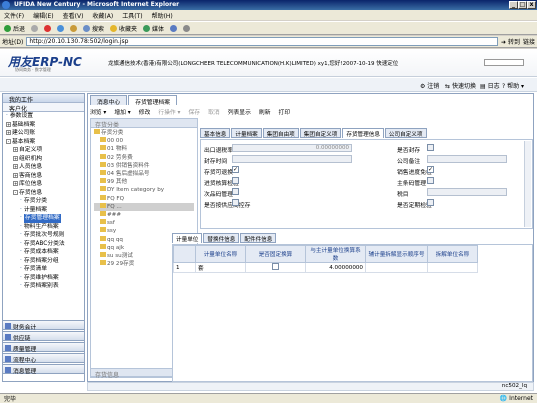 The height and width of the screenshot is (403, 537). I want to click on nav-tree-item: + 客商信息, so click(45, 176).